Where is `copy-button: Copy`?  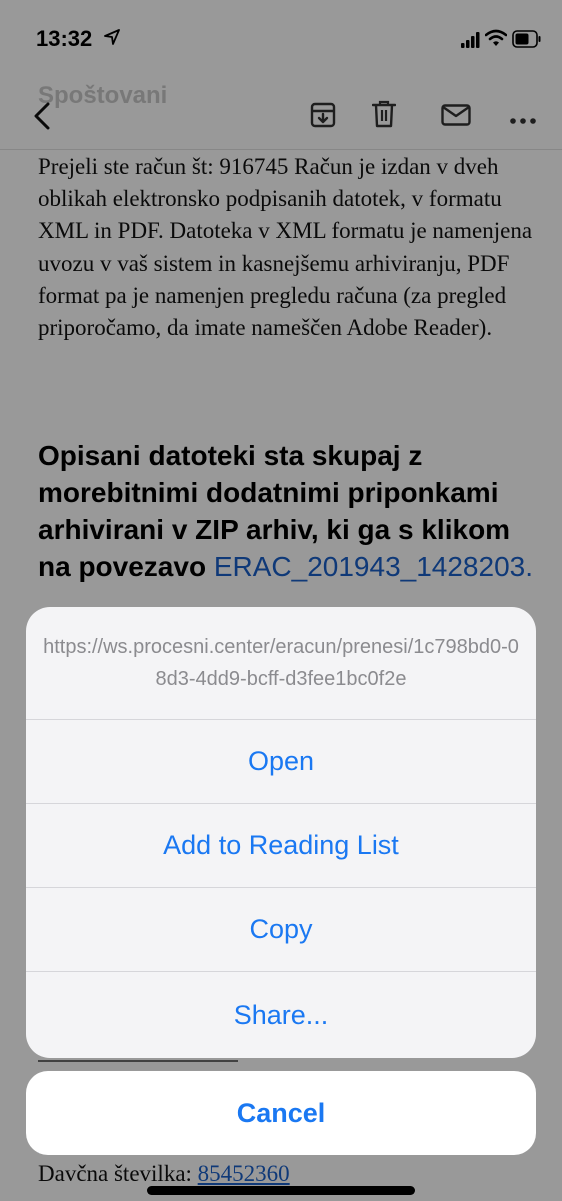
copy-button: Copy is located at coordinates (281, 930).